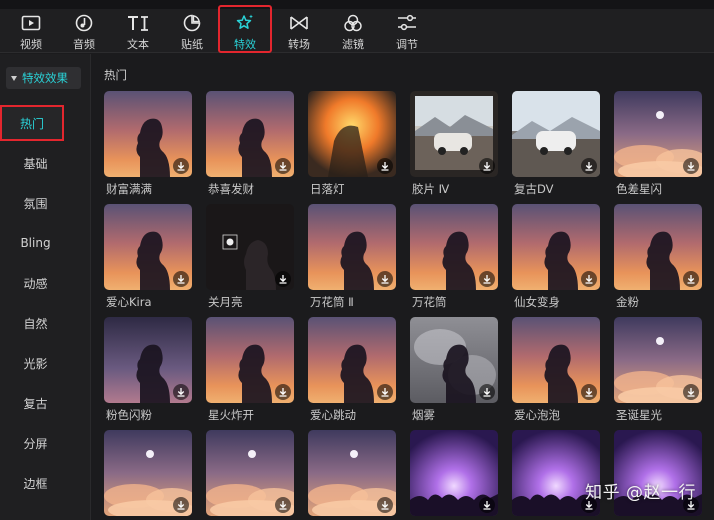  I want to click on toolbar-tab-2: 文本, so click(138, 29).